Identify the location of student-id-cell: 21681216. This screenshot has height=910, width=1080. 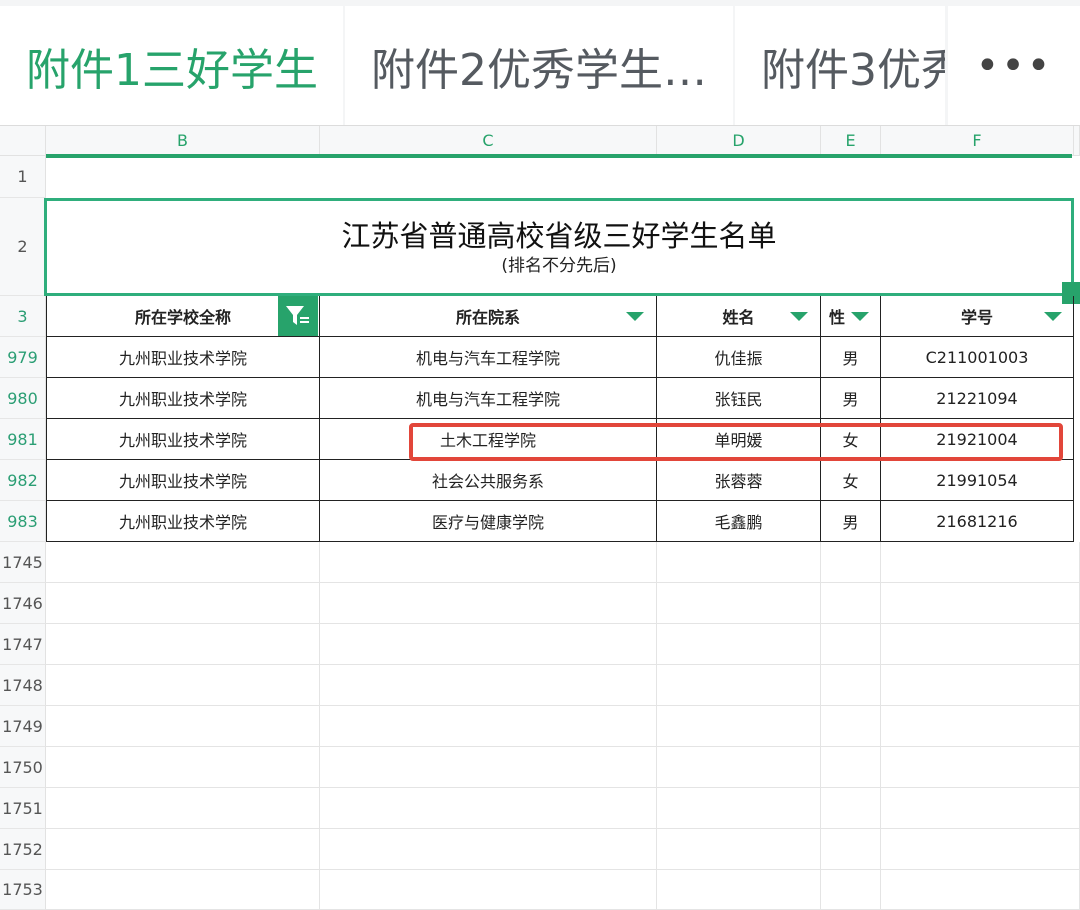
(977, 521).